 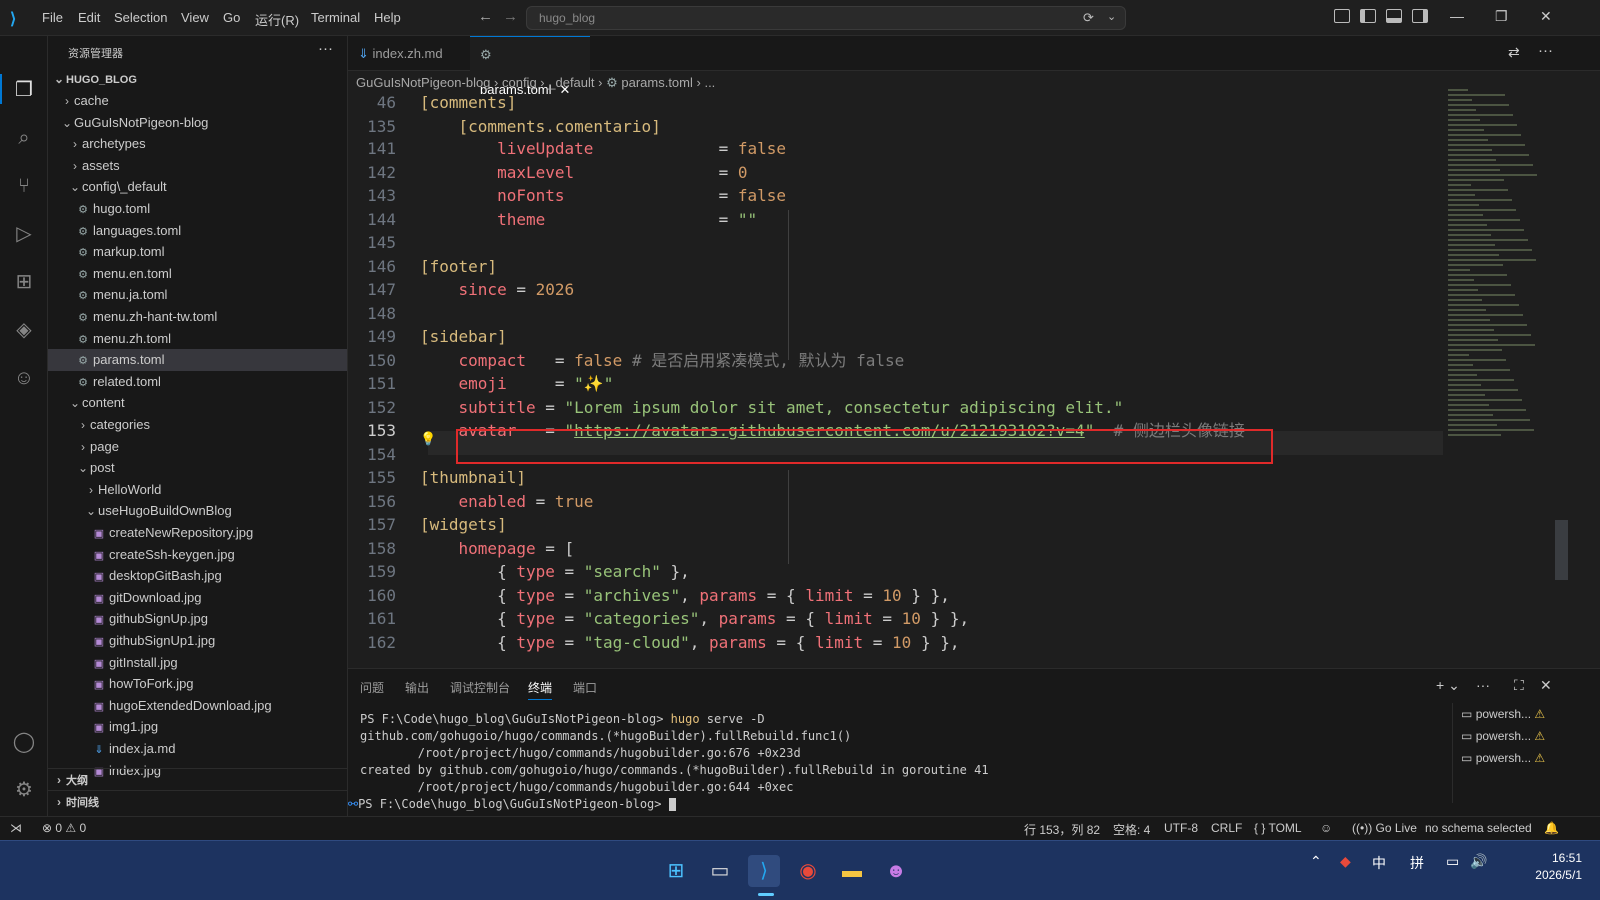 What do you see at coordinates (1501, 16) in the screenshot?
I see `restore-icon: ❐` at bounding box center [1501, 16].